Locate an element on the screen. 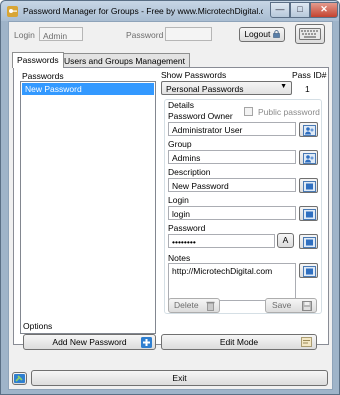  select-owner-button is located at coordinates (308, 129).